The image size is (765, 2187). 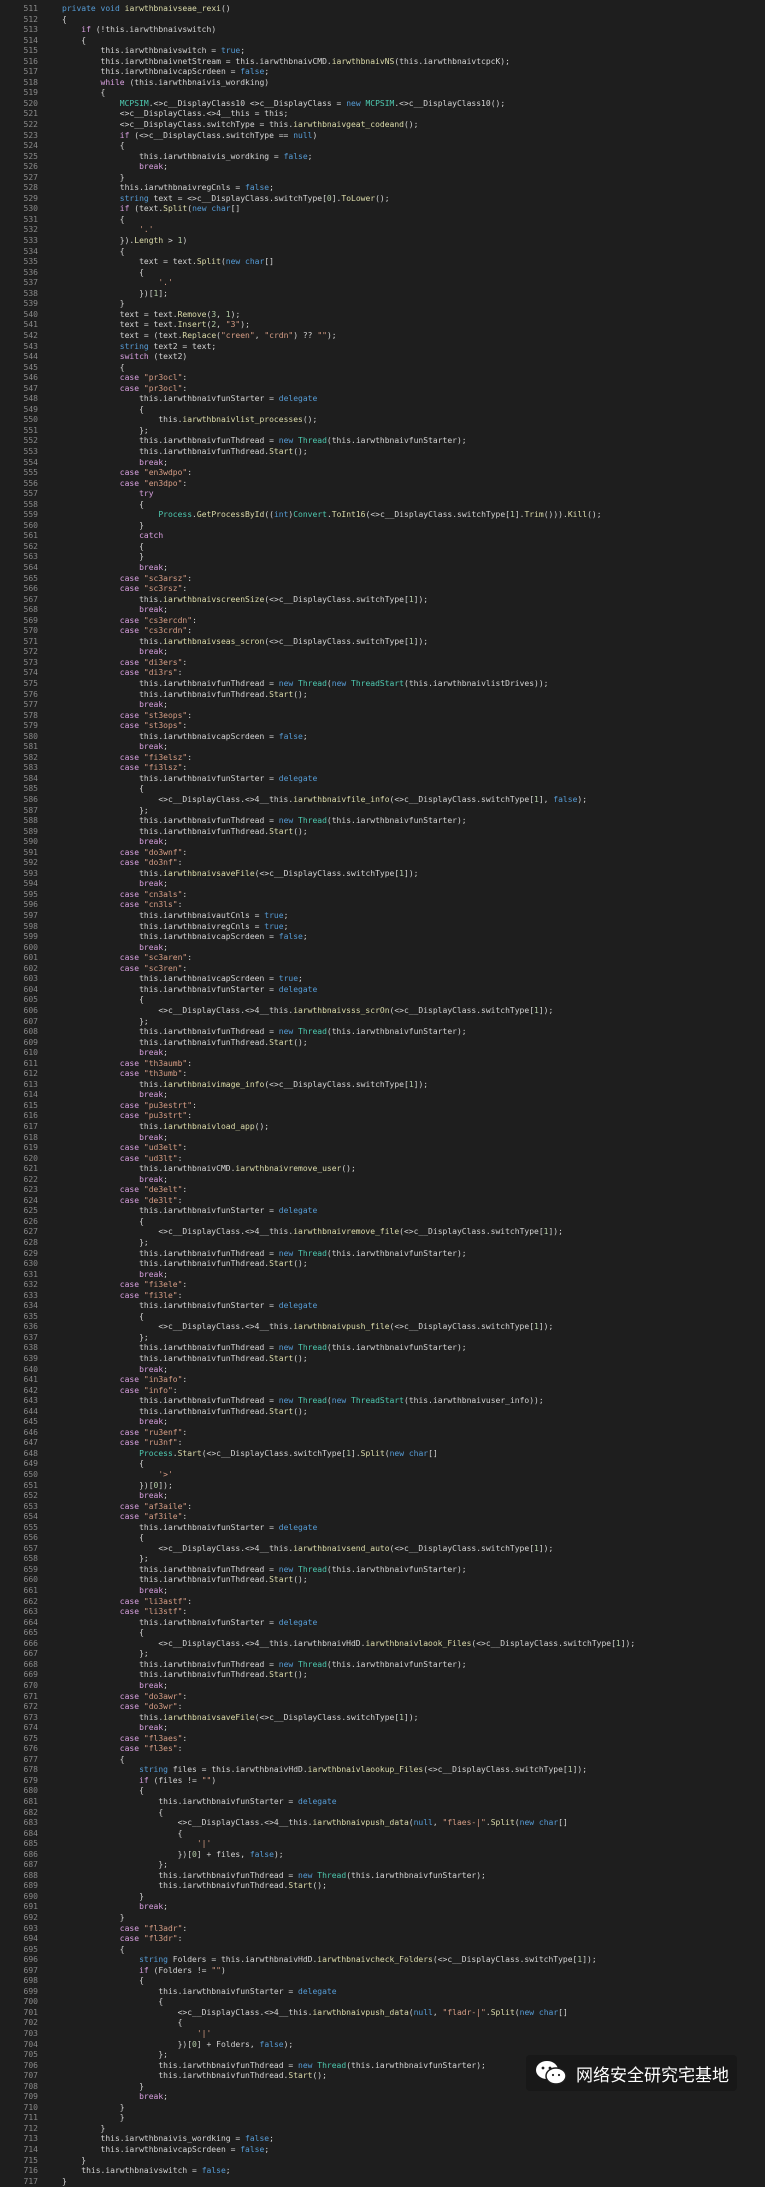 What do you see at coordinates (30, 757) in the screenshot?
I see `line-number: 582` at bounding box center [30, 757].